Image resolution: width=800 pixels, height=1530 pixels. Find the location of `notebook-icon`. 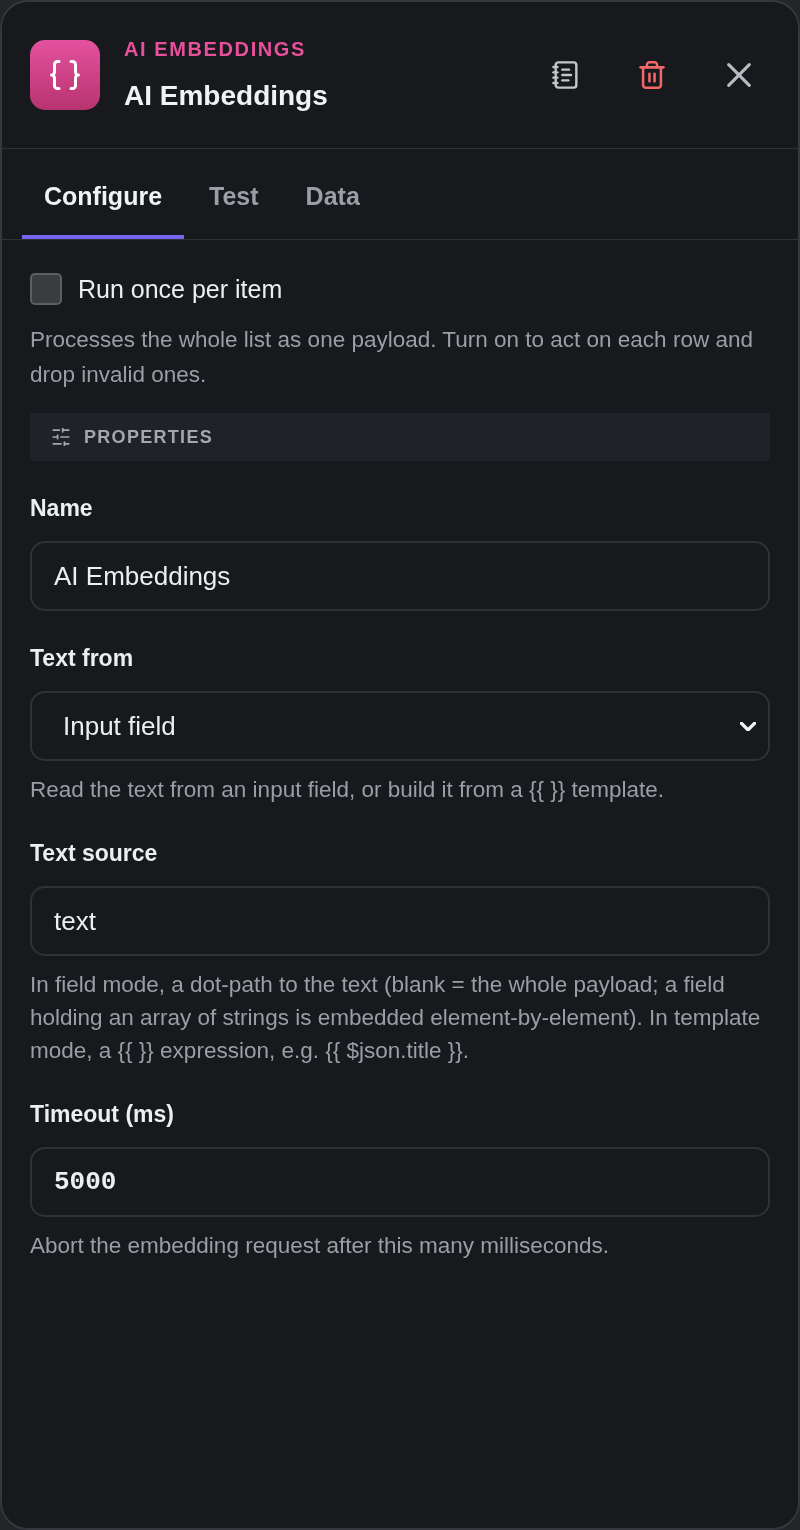

notebook-icon is located at coordinates (565, 75).